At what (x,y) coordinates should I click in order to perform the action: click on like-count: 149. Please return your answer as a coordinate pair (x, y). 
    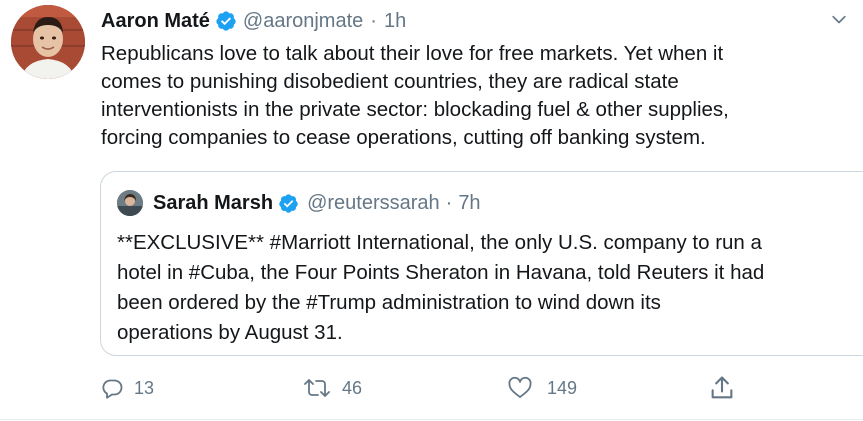
    Looking at the image, I should click on (562, 387).